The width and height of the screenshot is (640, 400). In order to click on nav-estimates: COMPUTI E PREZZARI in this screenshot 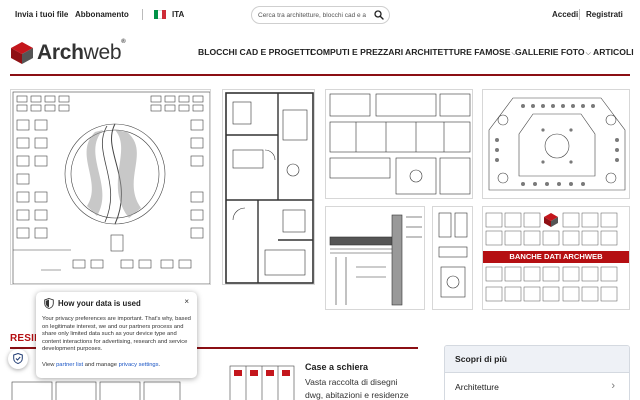, I will do `click(356, 52)`.